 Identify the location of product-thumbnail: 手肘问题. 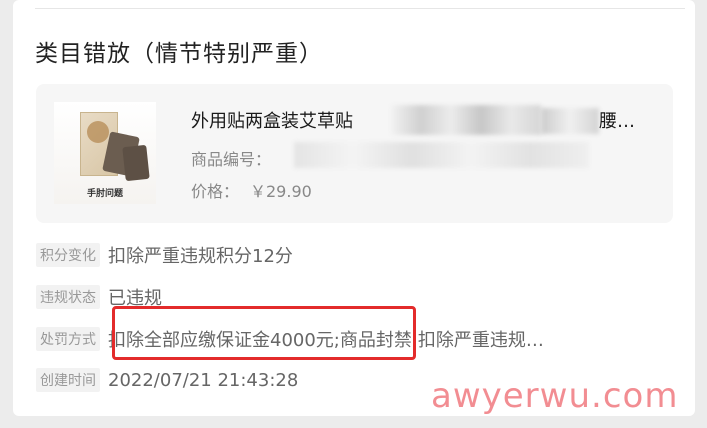
(105, 153).